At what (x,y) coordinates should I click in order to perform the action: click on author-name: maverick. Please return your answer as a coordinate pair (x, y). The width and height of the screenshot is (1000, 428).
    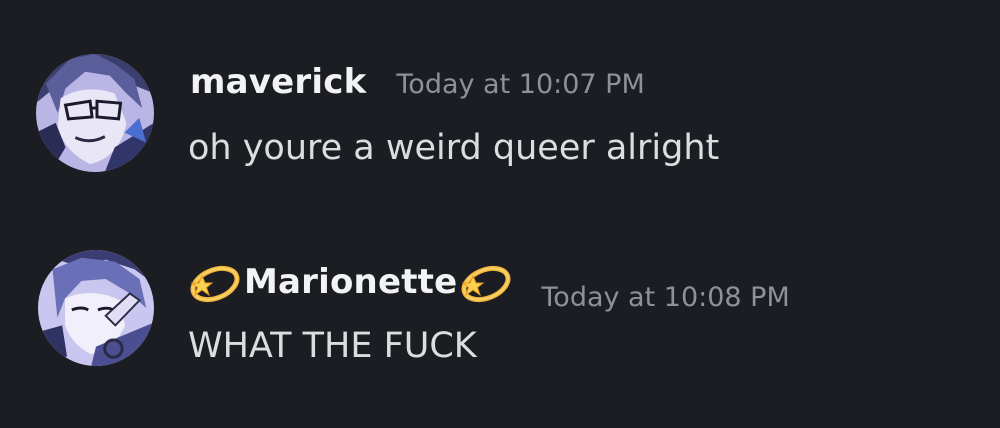
    Looking at the image, I should click on (278, 82).